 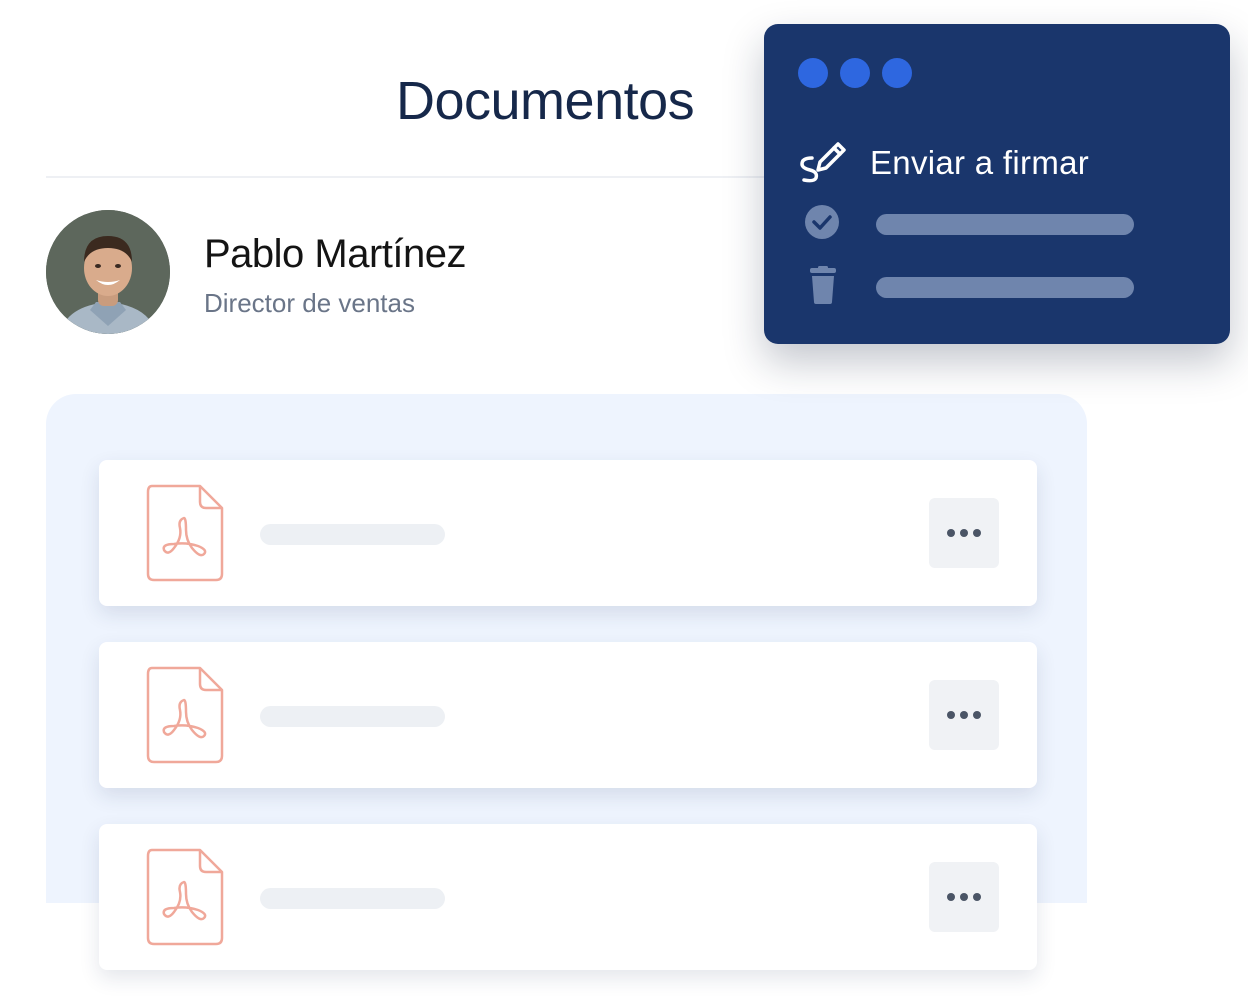 I want to click on menu-item-delete, so click(x=966, y=287).